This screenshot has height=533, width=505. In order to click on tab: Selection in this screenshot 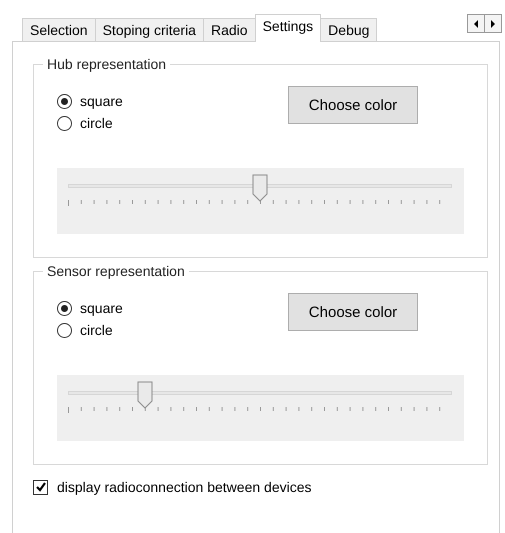, I will do `click(59, 29)`.